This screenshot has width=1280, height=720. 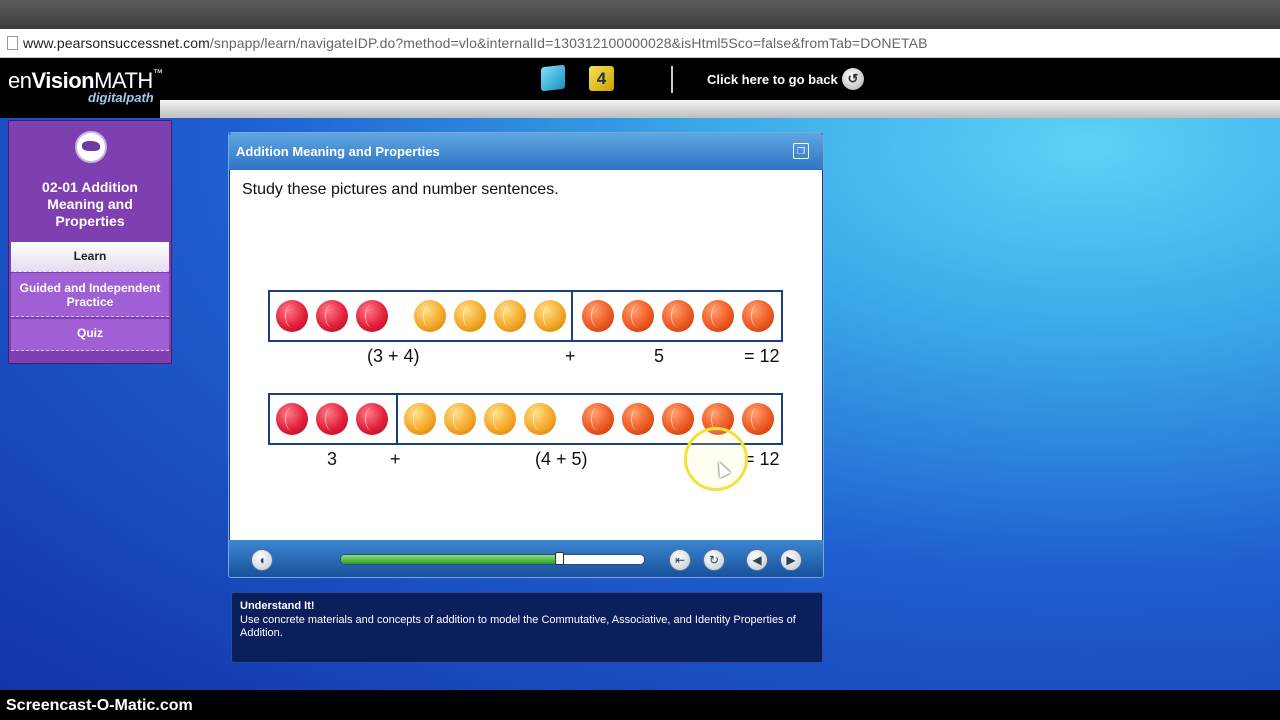 I want to click on row1-result: = 12, so click(x=762, y=356).